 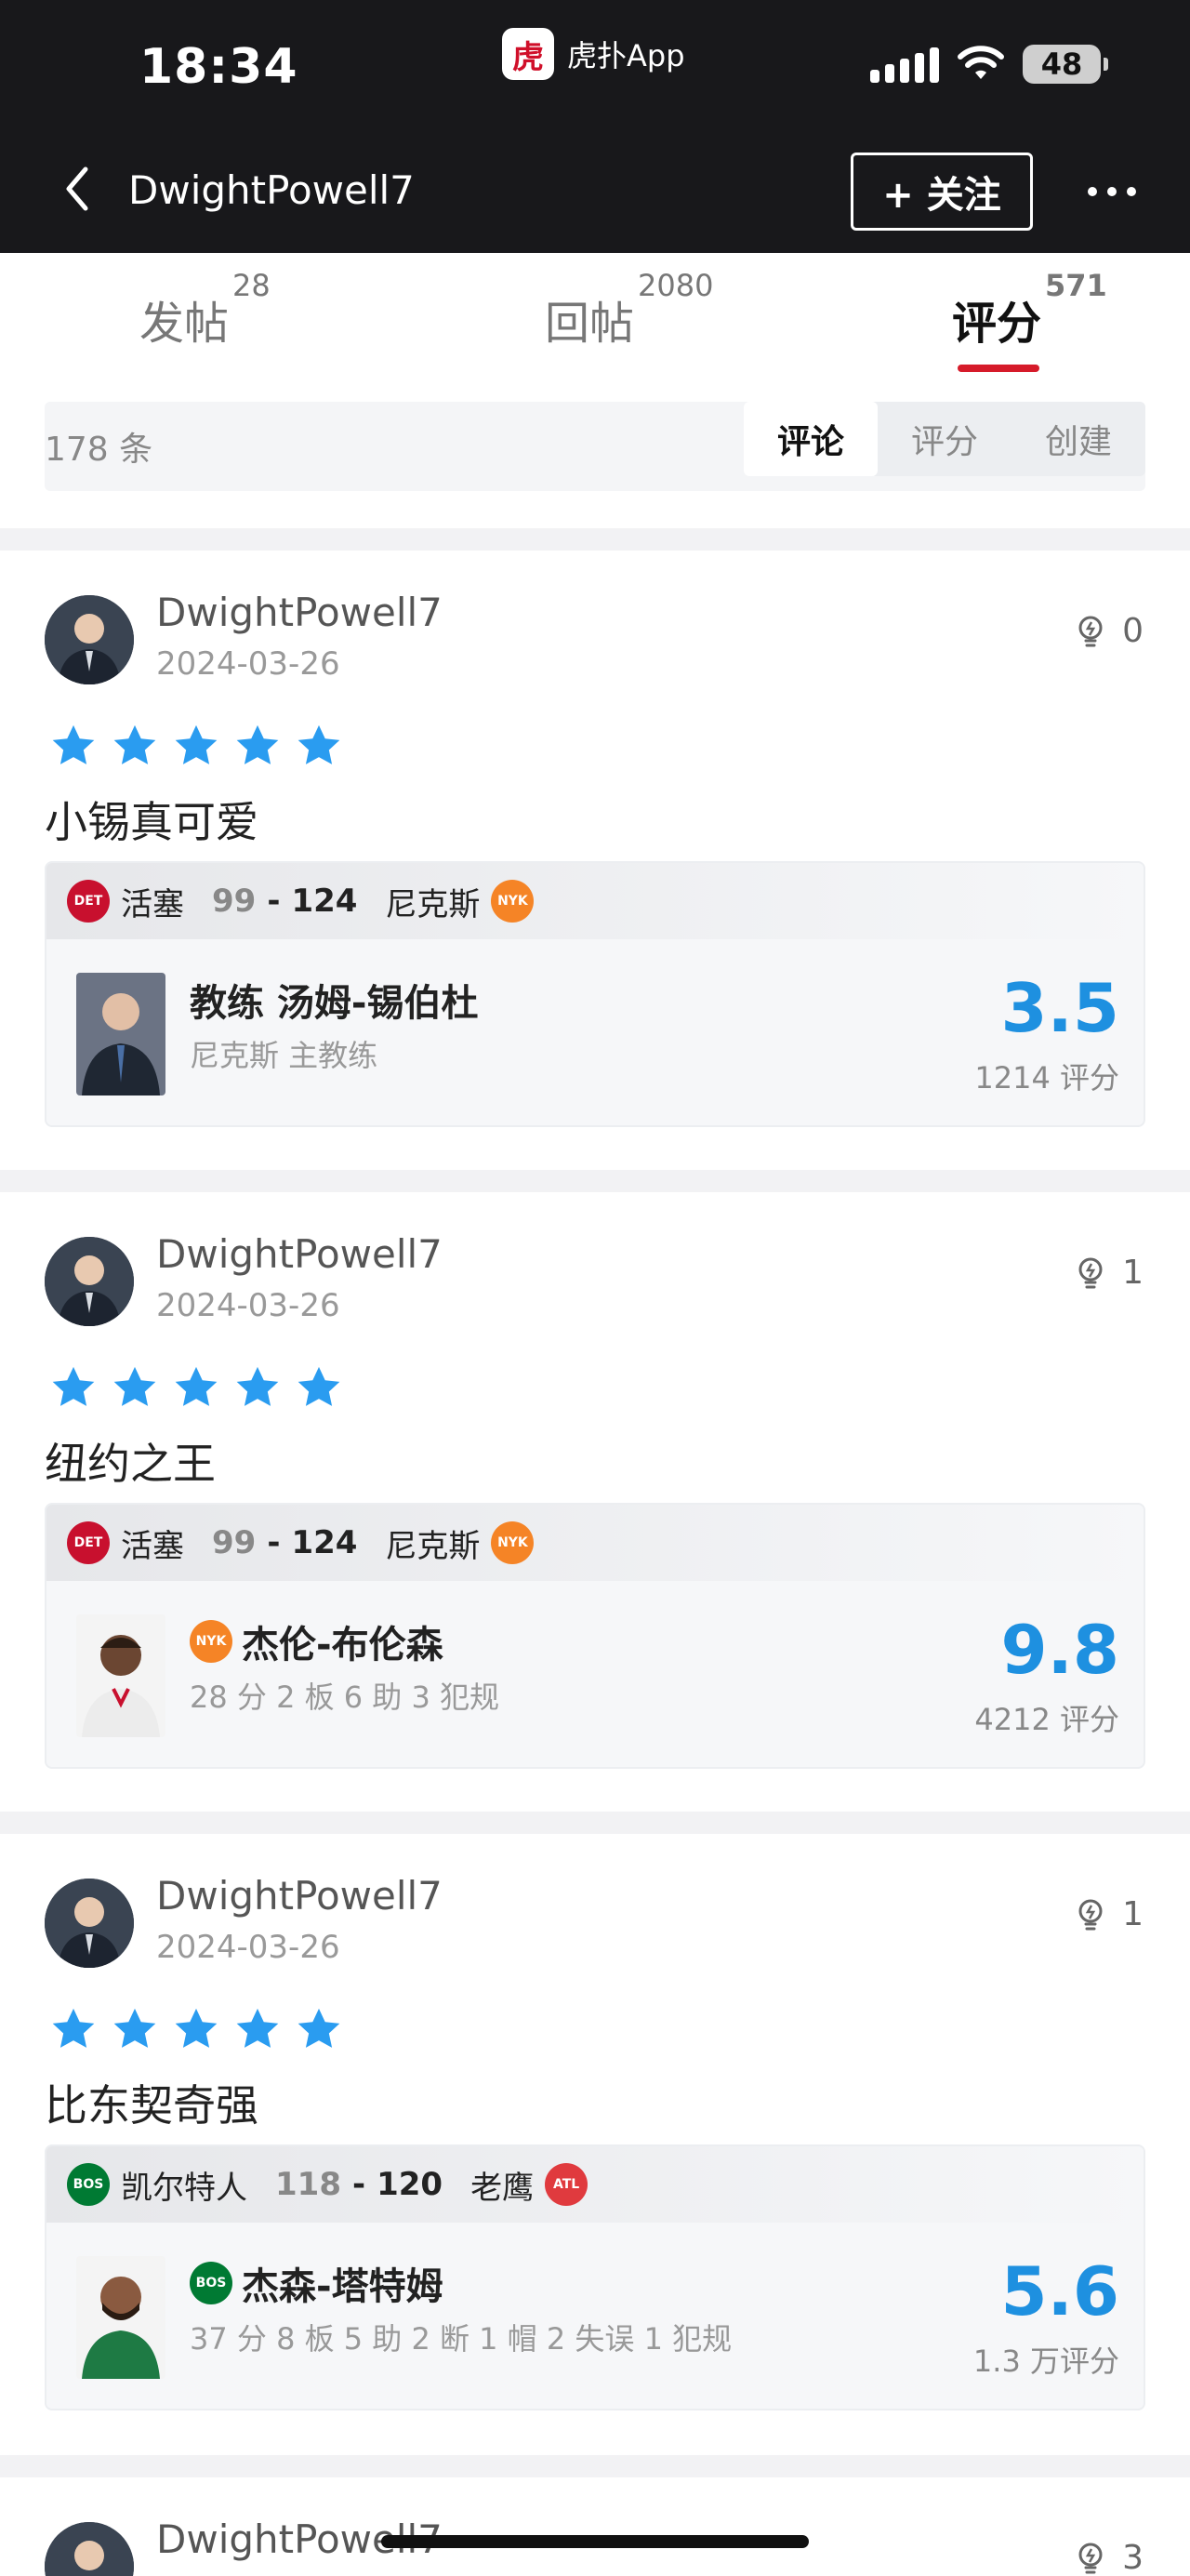 I want to click on segment-created: 创建, so click(x=1078, y=439).